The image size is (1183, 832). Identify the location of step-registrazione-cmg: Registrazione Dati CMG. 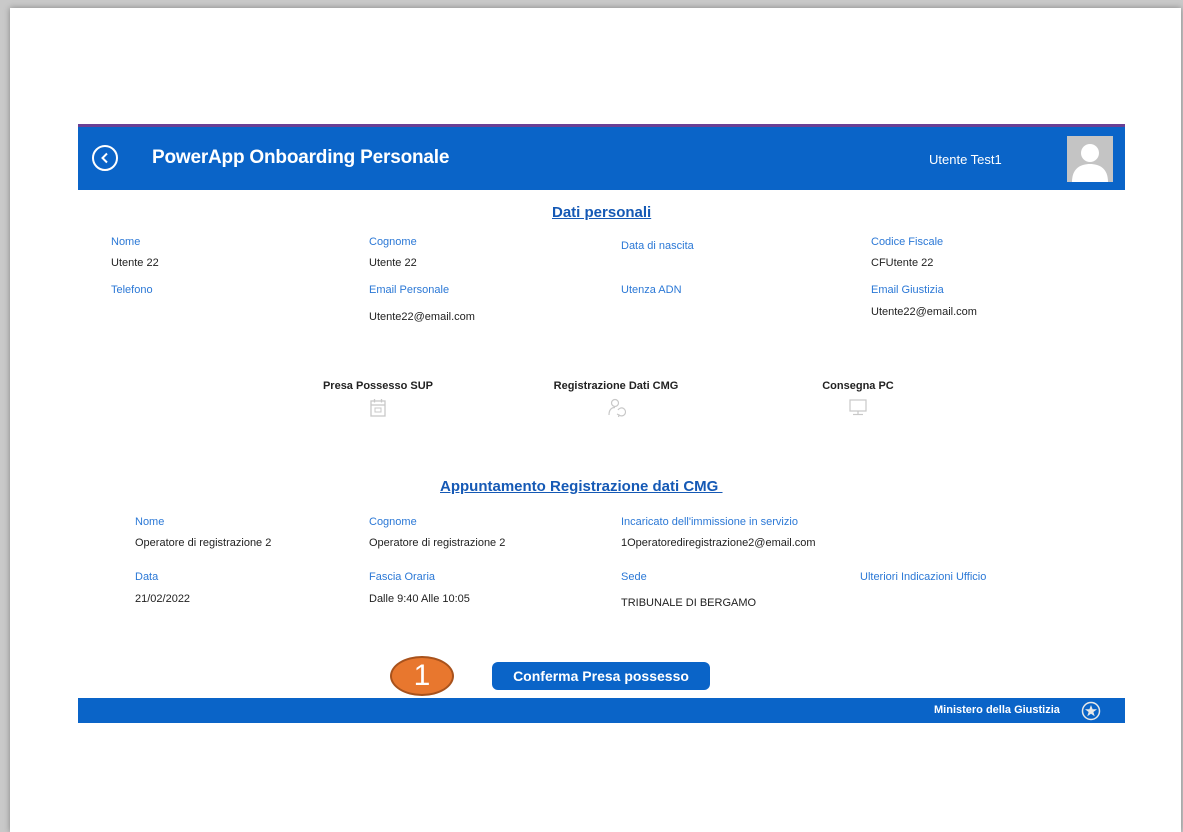
(616, 399).